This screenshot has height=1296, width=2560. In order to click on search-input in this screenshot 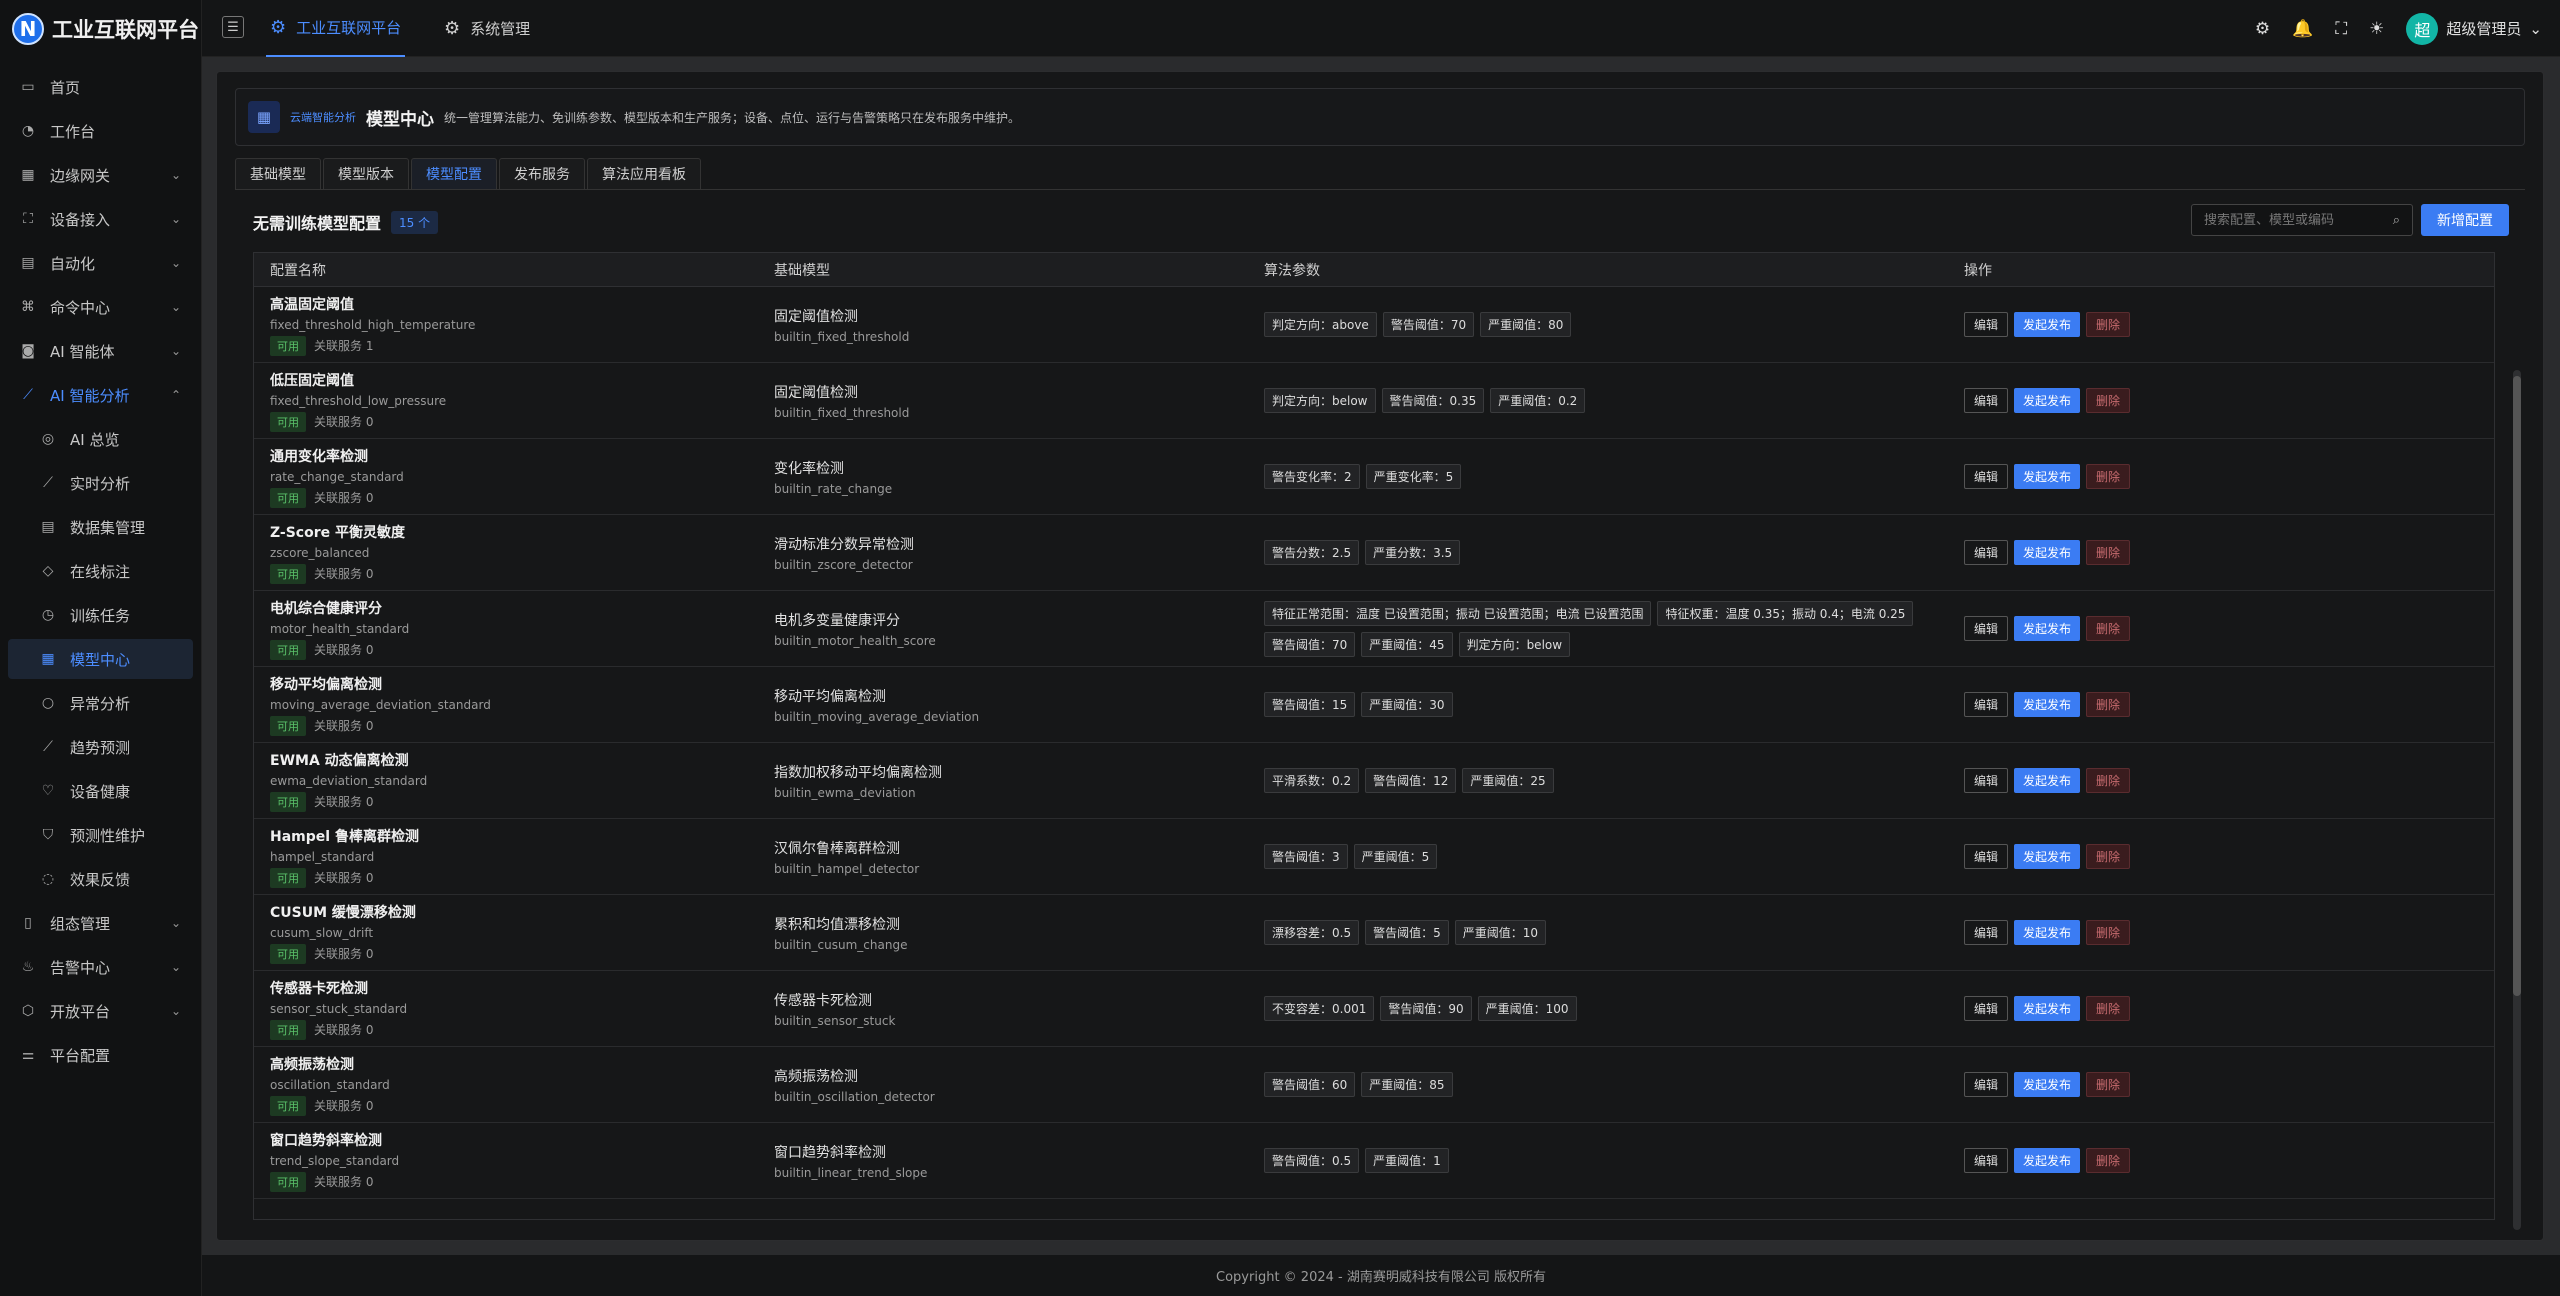, I will do `click(2289, 220)`.